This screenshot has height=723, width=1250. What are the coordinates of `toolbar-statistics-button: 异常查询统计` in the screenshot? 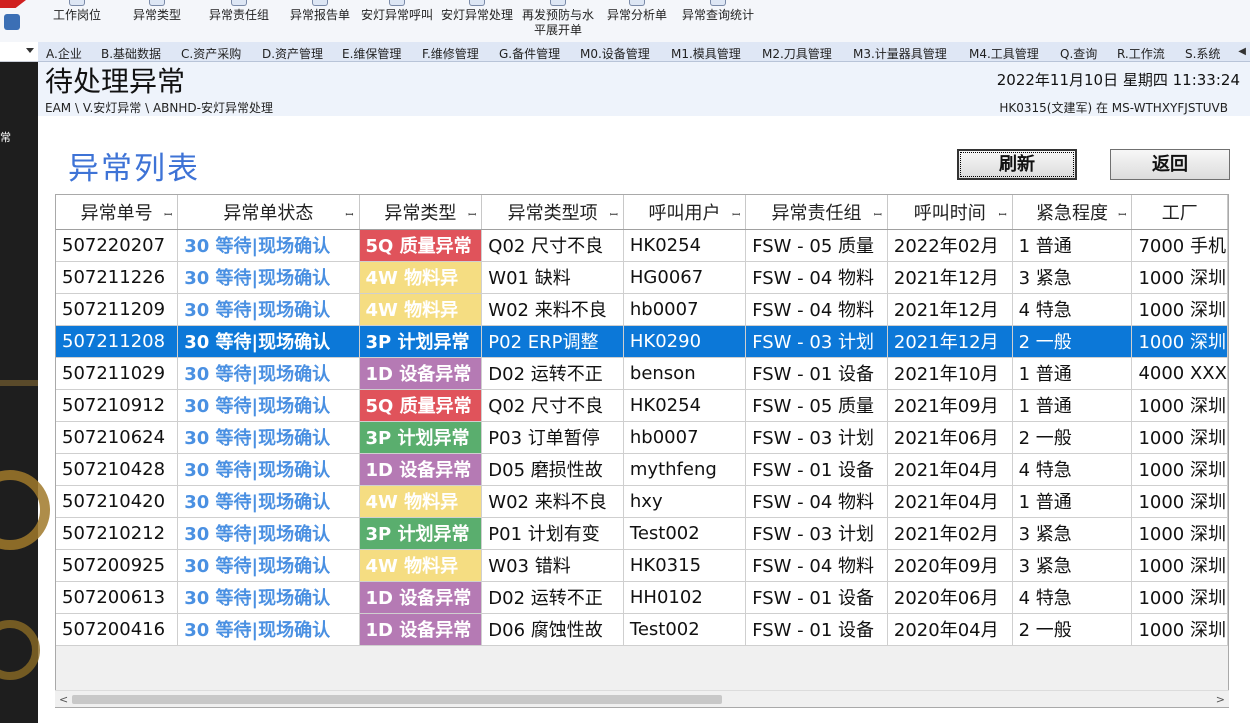 It's located at (718, 21).